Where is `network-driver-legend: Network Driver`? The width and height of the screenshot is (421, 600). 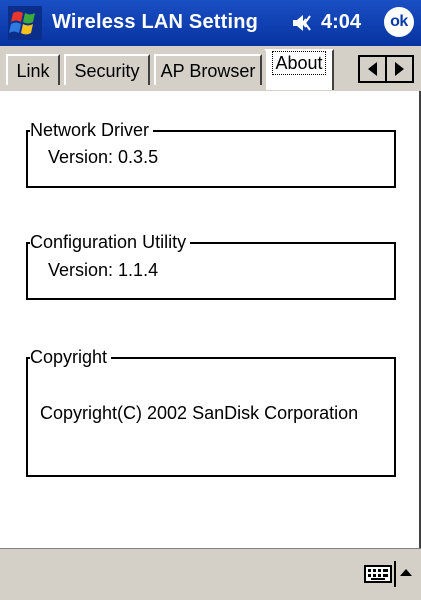 network-driver-legend: Network Driver is located at coordinates (92, 130).